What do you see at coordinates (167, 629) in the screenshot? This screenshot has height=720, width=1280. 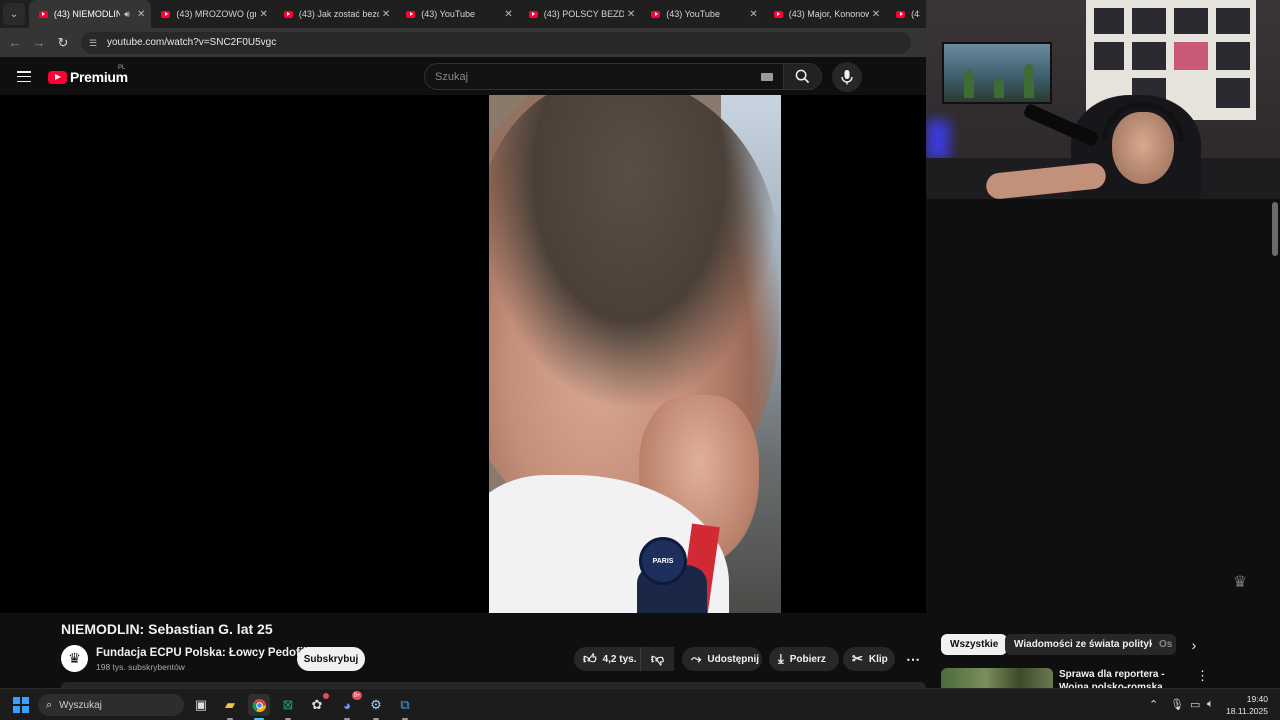 I see `video-title: NIEMODLIN: Sebastian G. lat 25` at bounding box center [167, 629].